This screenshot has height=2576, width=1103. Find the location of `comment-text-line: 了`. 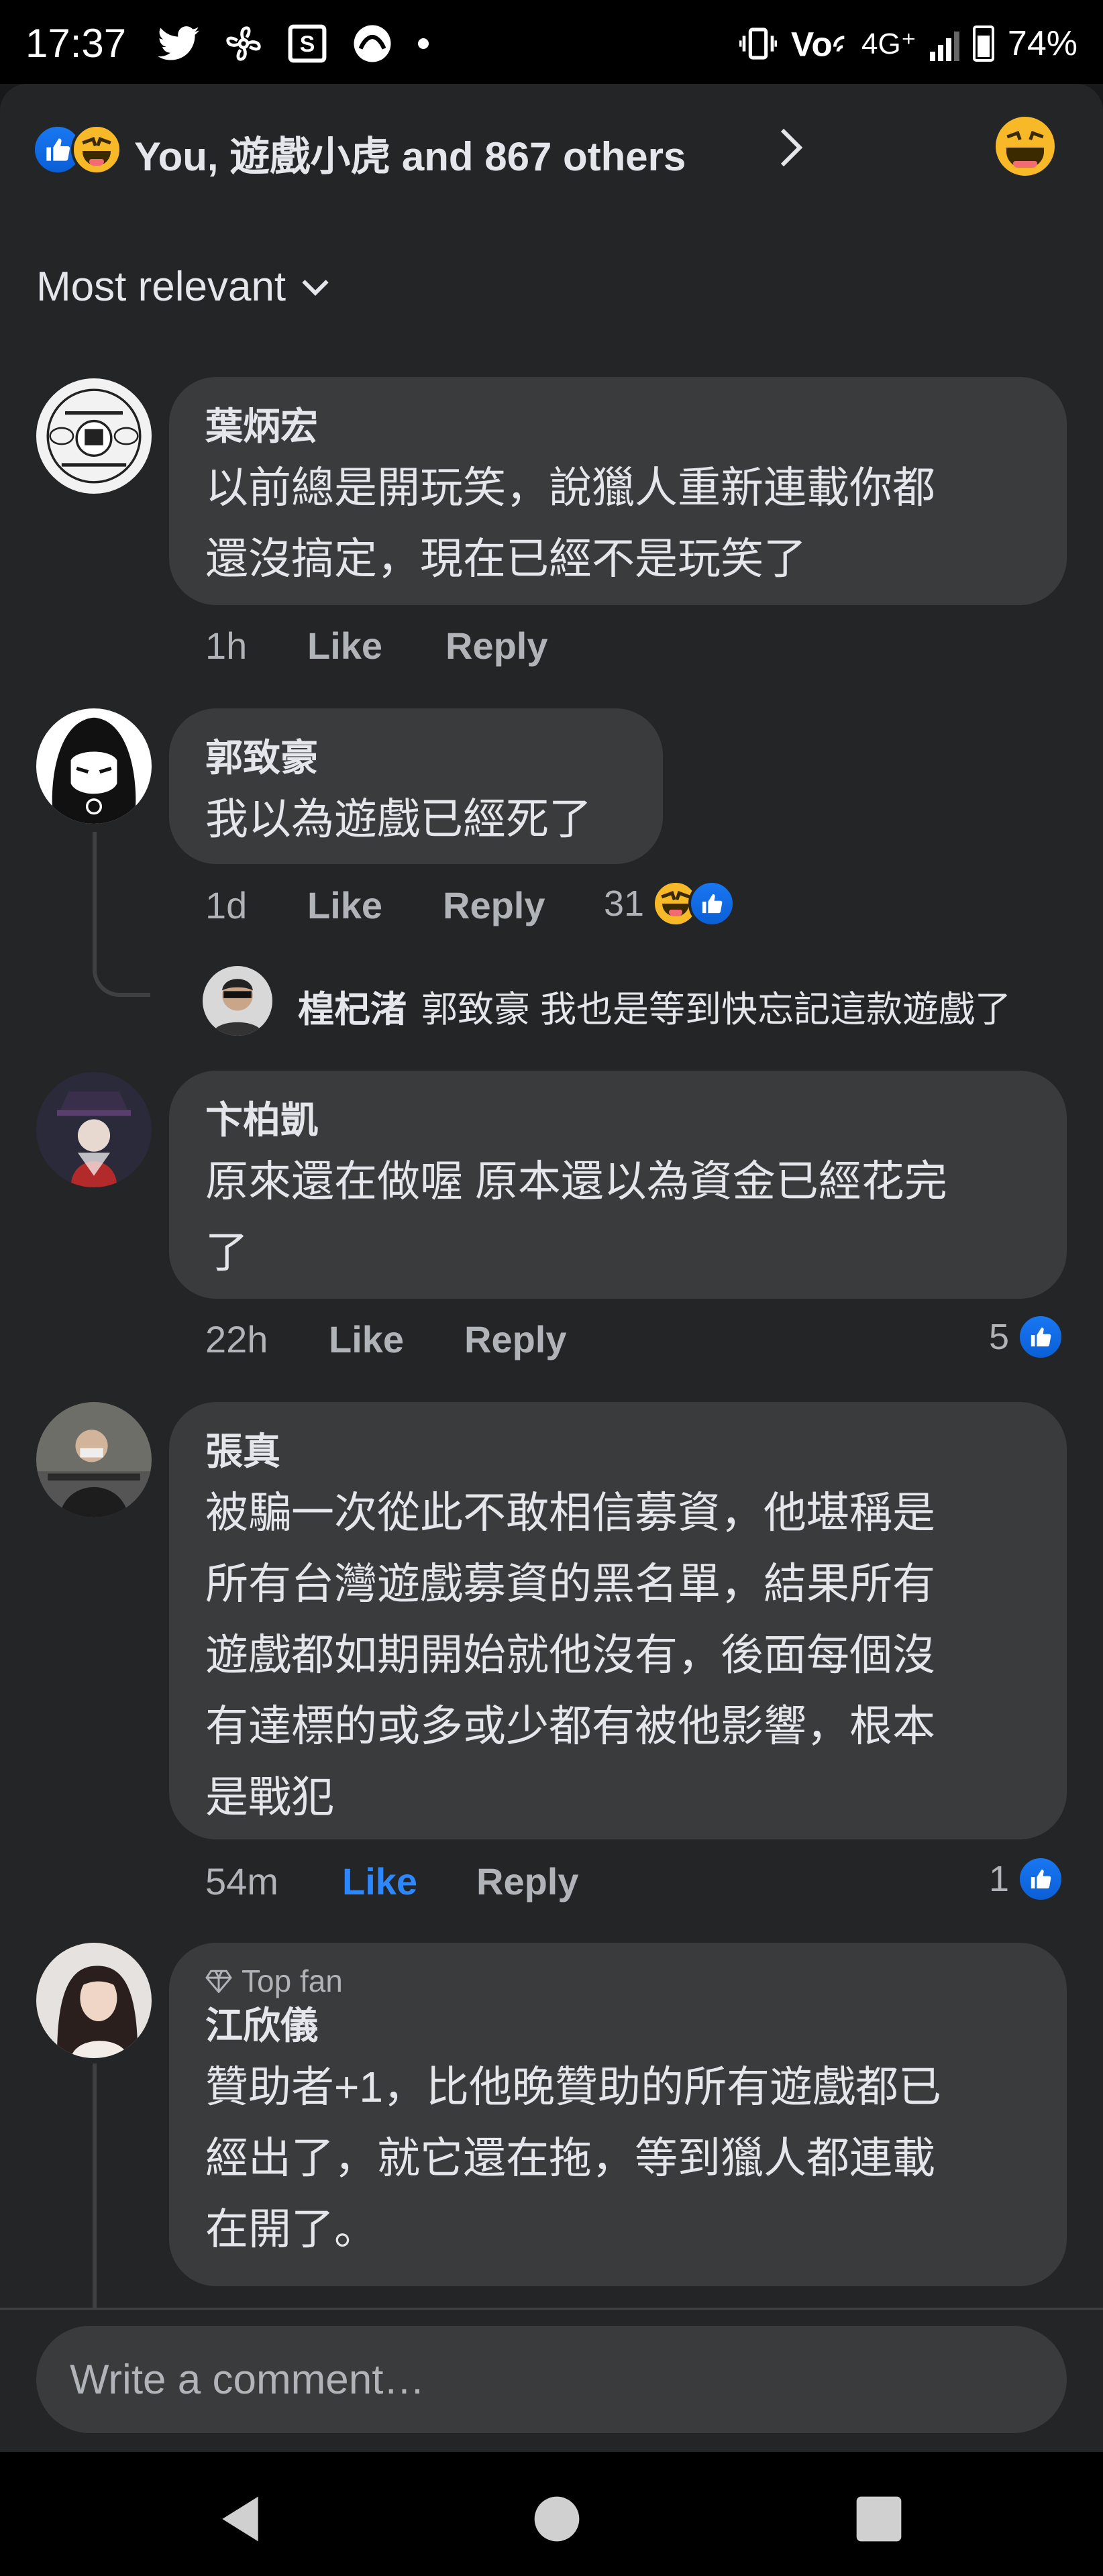

comment-text-line: 了 is located at coordinates (227, 1252).